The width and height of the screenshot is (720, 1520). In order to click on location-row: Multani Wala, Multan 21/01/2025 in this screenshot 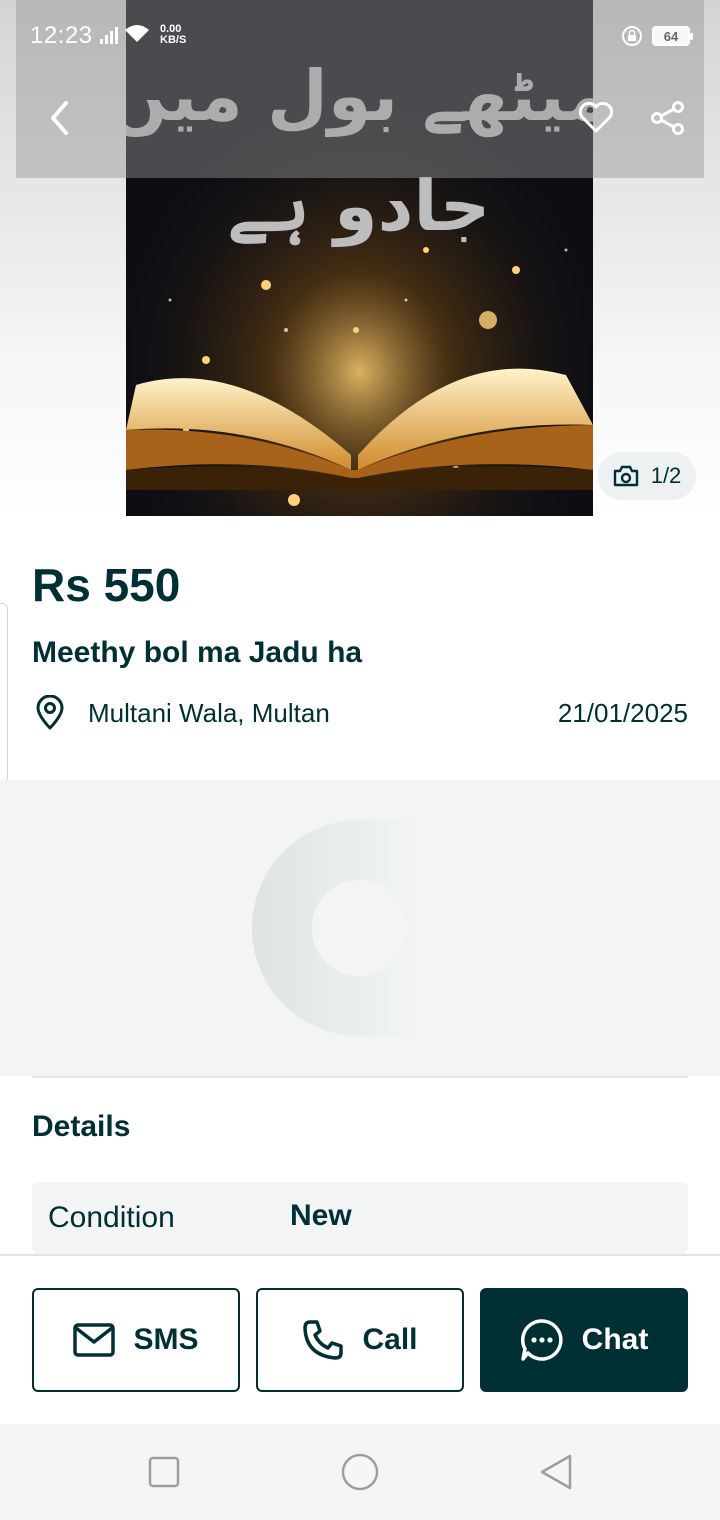, I will do `click(360, 713)`.